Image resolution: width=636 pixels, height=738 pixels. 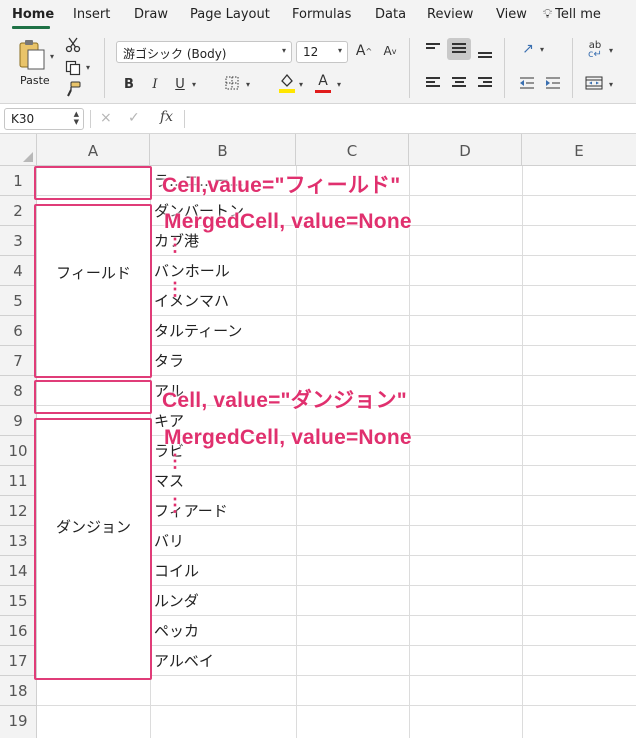 What do you see at coordinates (204, 52) in the screenshot?
I see `font-name-select: 游ゴシック (Body) ▾` at bounding box center [204, 52].